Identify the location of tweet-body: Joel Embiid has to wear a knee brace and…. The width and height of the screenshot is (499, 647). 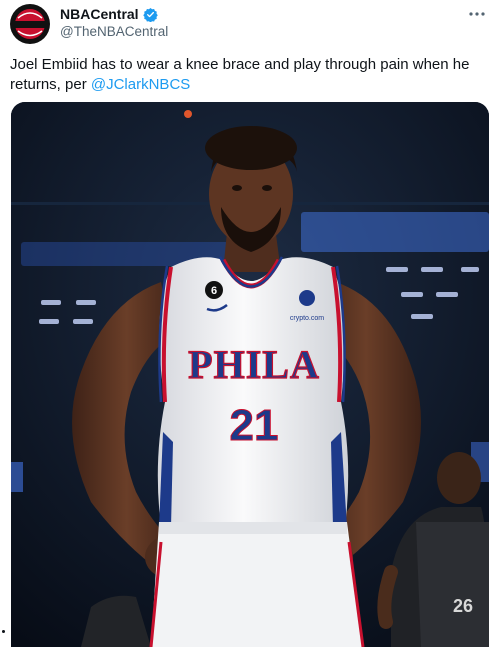
(240, 74).